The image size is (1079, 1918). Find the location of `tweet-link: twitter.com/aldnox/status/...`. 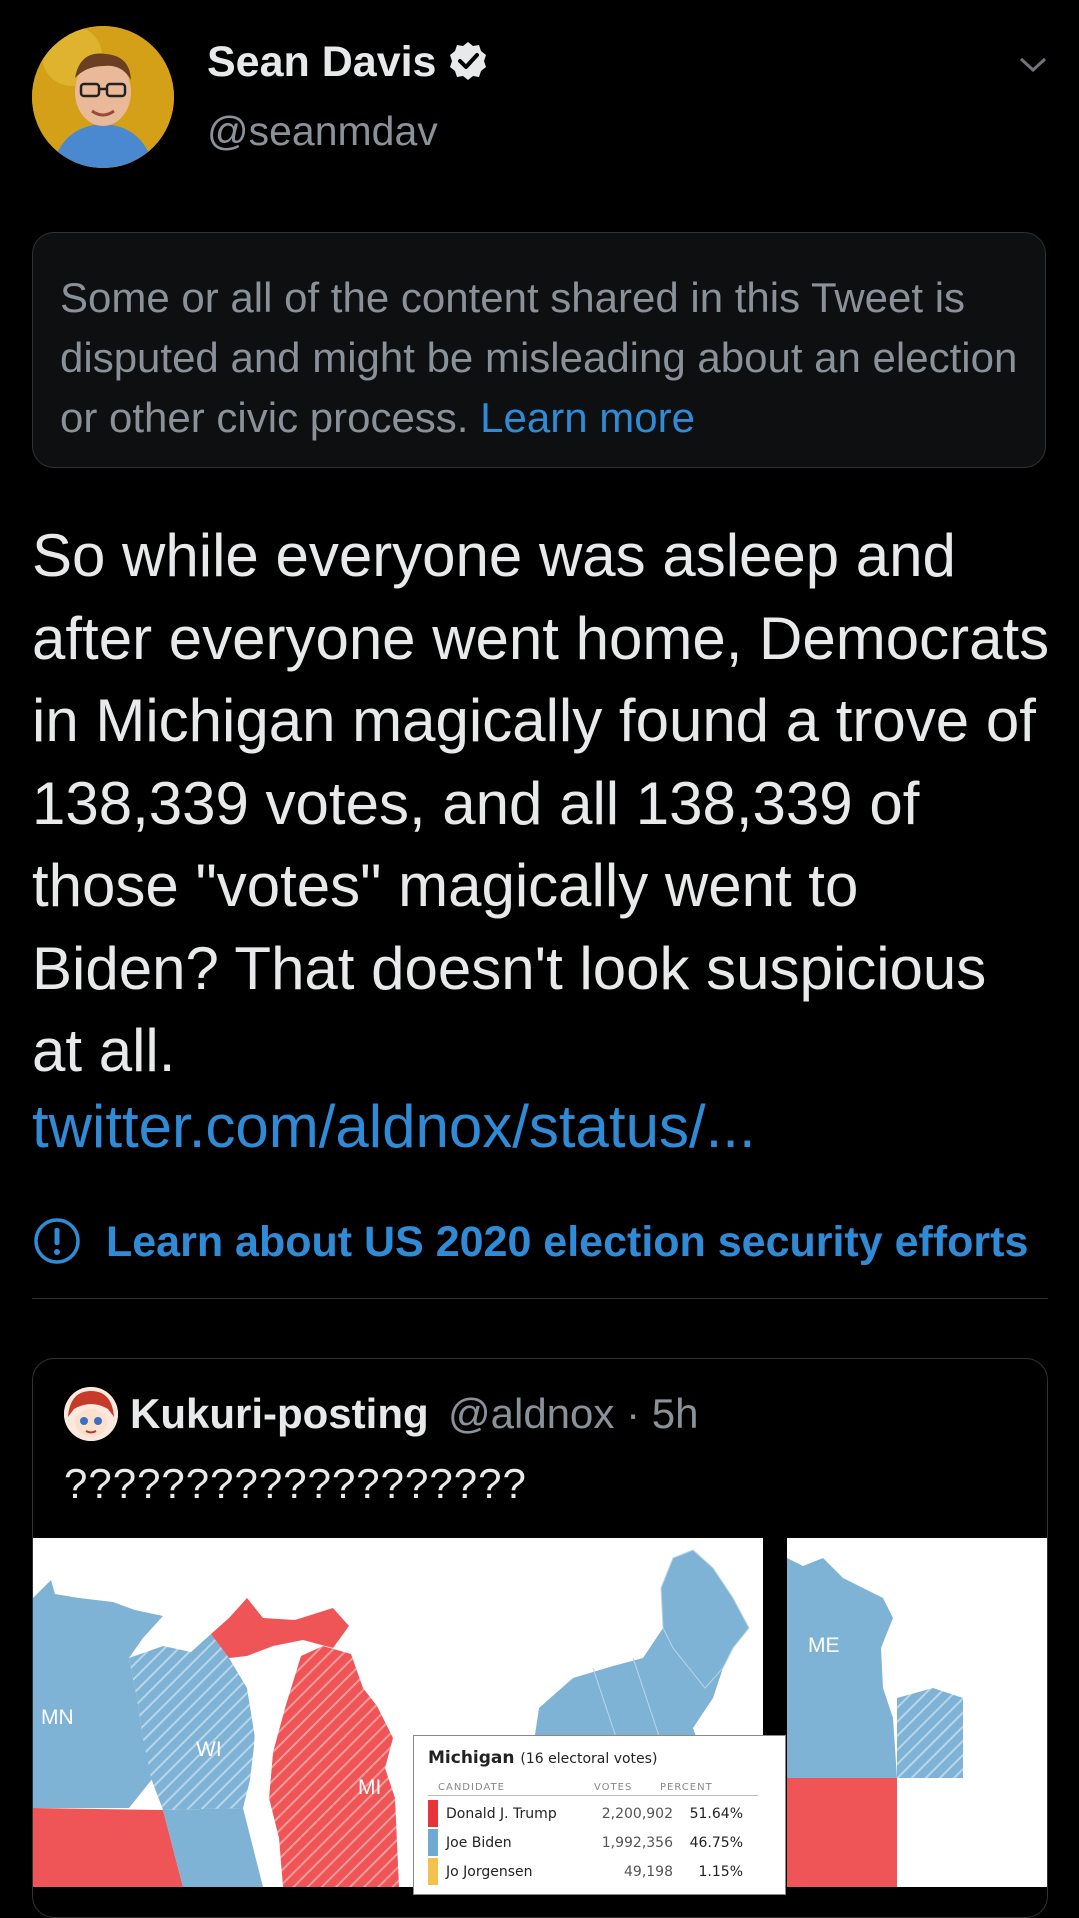

tweet-link: twitter.com/aldnox/status/... is located at coordinates (394, 1126).